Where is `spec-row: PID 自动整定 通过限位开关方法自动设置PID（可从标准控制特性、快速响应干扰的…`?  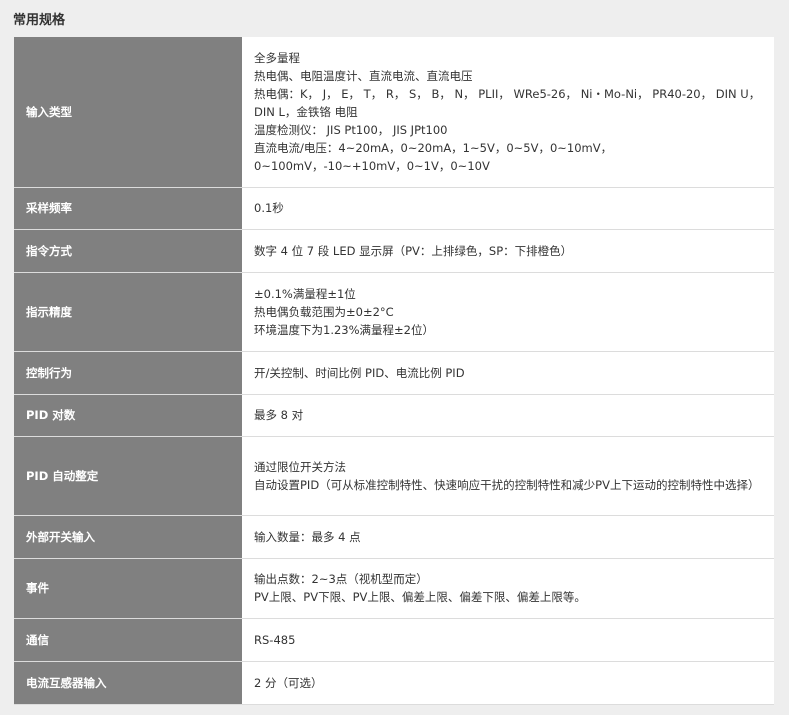
spec-row: PID 自动整定 通过限位开关方法自动设置PID（可从标准控制特性、快速响应干扰的… is located at coordinates (394, 476).